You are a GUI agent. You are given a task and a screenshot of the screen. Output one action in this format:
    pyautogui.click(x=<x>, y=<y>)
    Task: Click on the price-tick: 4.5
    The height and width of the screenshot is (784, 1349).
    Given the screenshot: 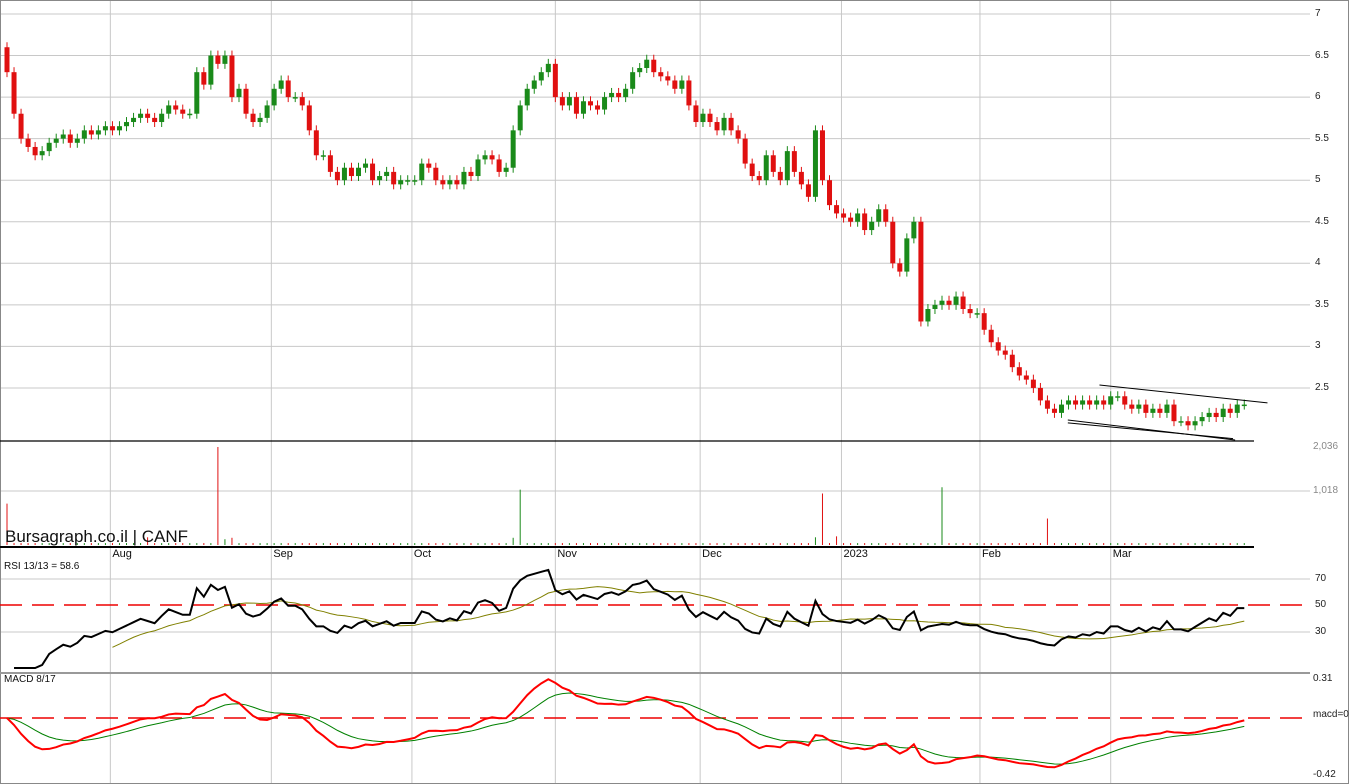 What is the action you would take?
    pyautogui.click(x=1322, y=221)
    